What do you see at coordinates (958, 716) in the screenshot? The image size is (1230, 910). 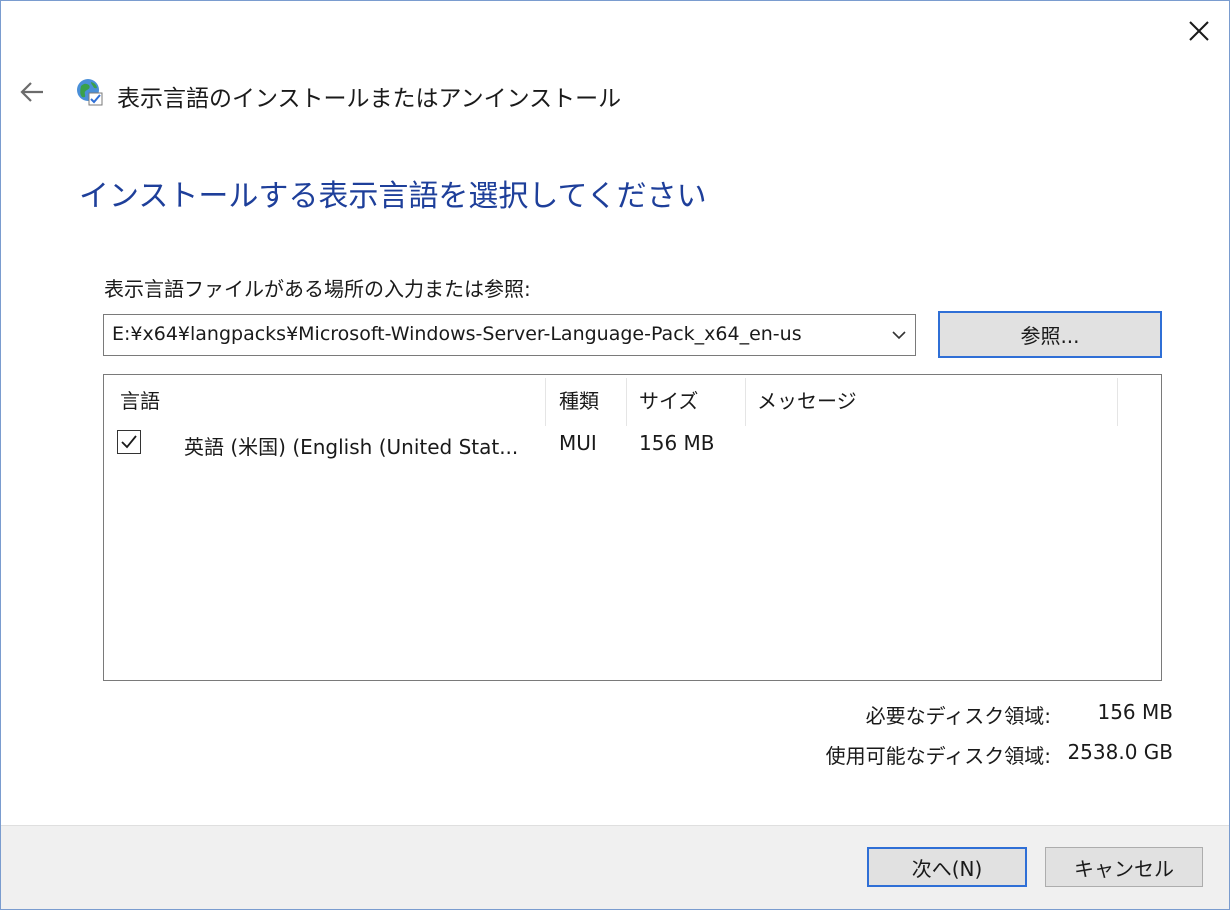 I see `required-space-label: 必要なディスク領域:` at bounding box center [958, 716].